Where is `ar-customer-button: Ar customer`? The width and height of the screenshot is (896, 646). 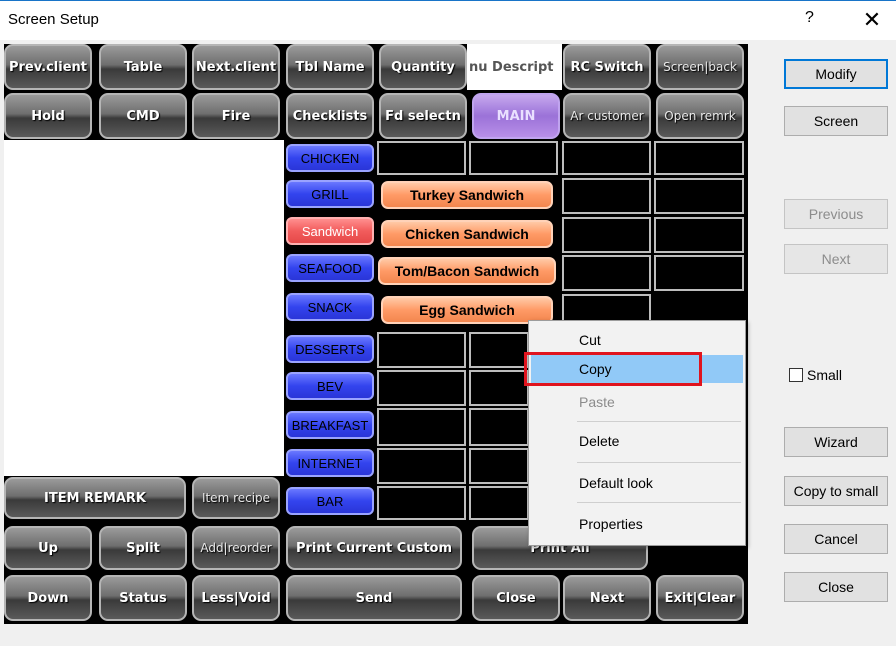
ar-customer-button: Ar customer is located at coordinates (607, 116).